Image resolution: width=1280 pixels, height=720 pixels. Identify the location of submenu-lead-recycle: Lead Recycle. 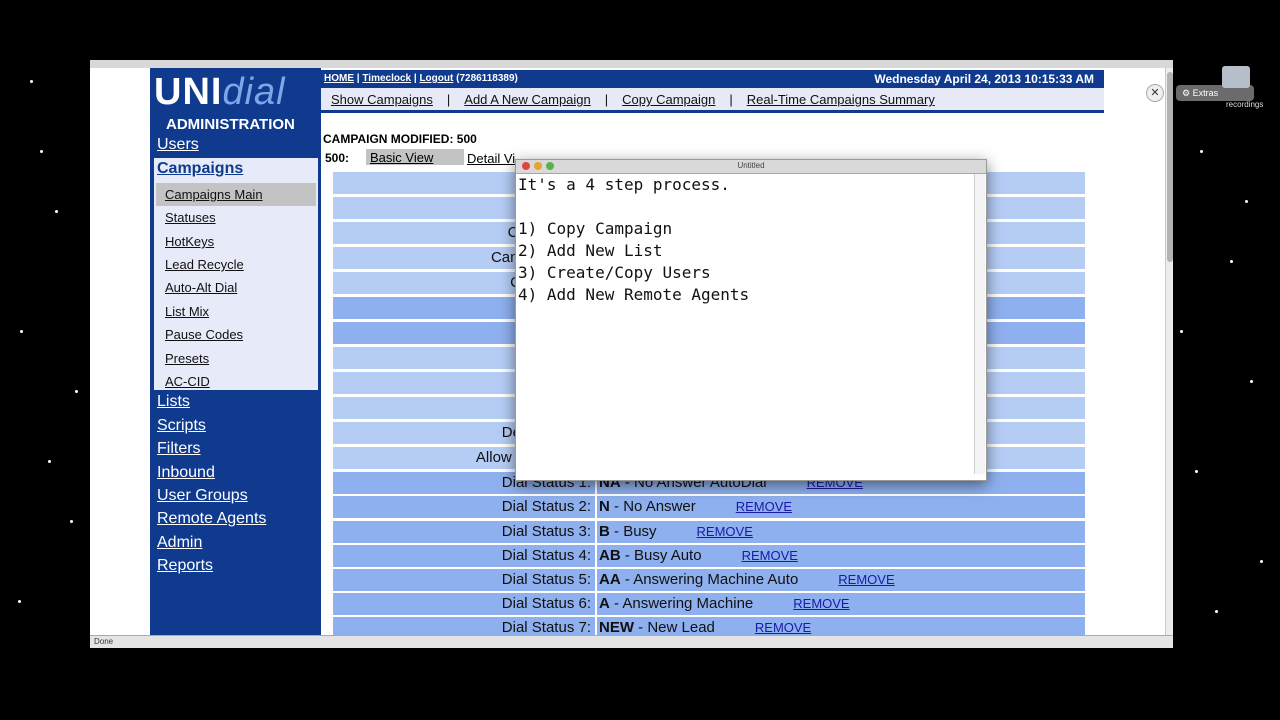
(204, 264).